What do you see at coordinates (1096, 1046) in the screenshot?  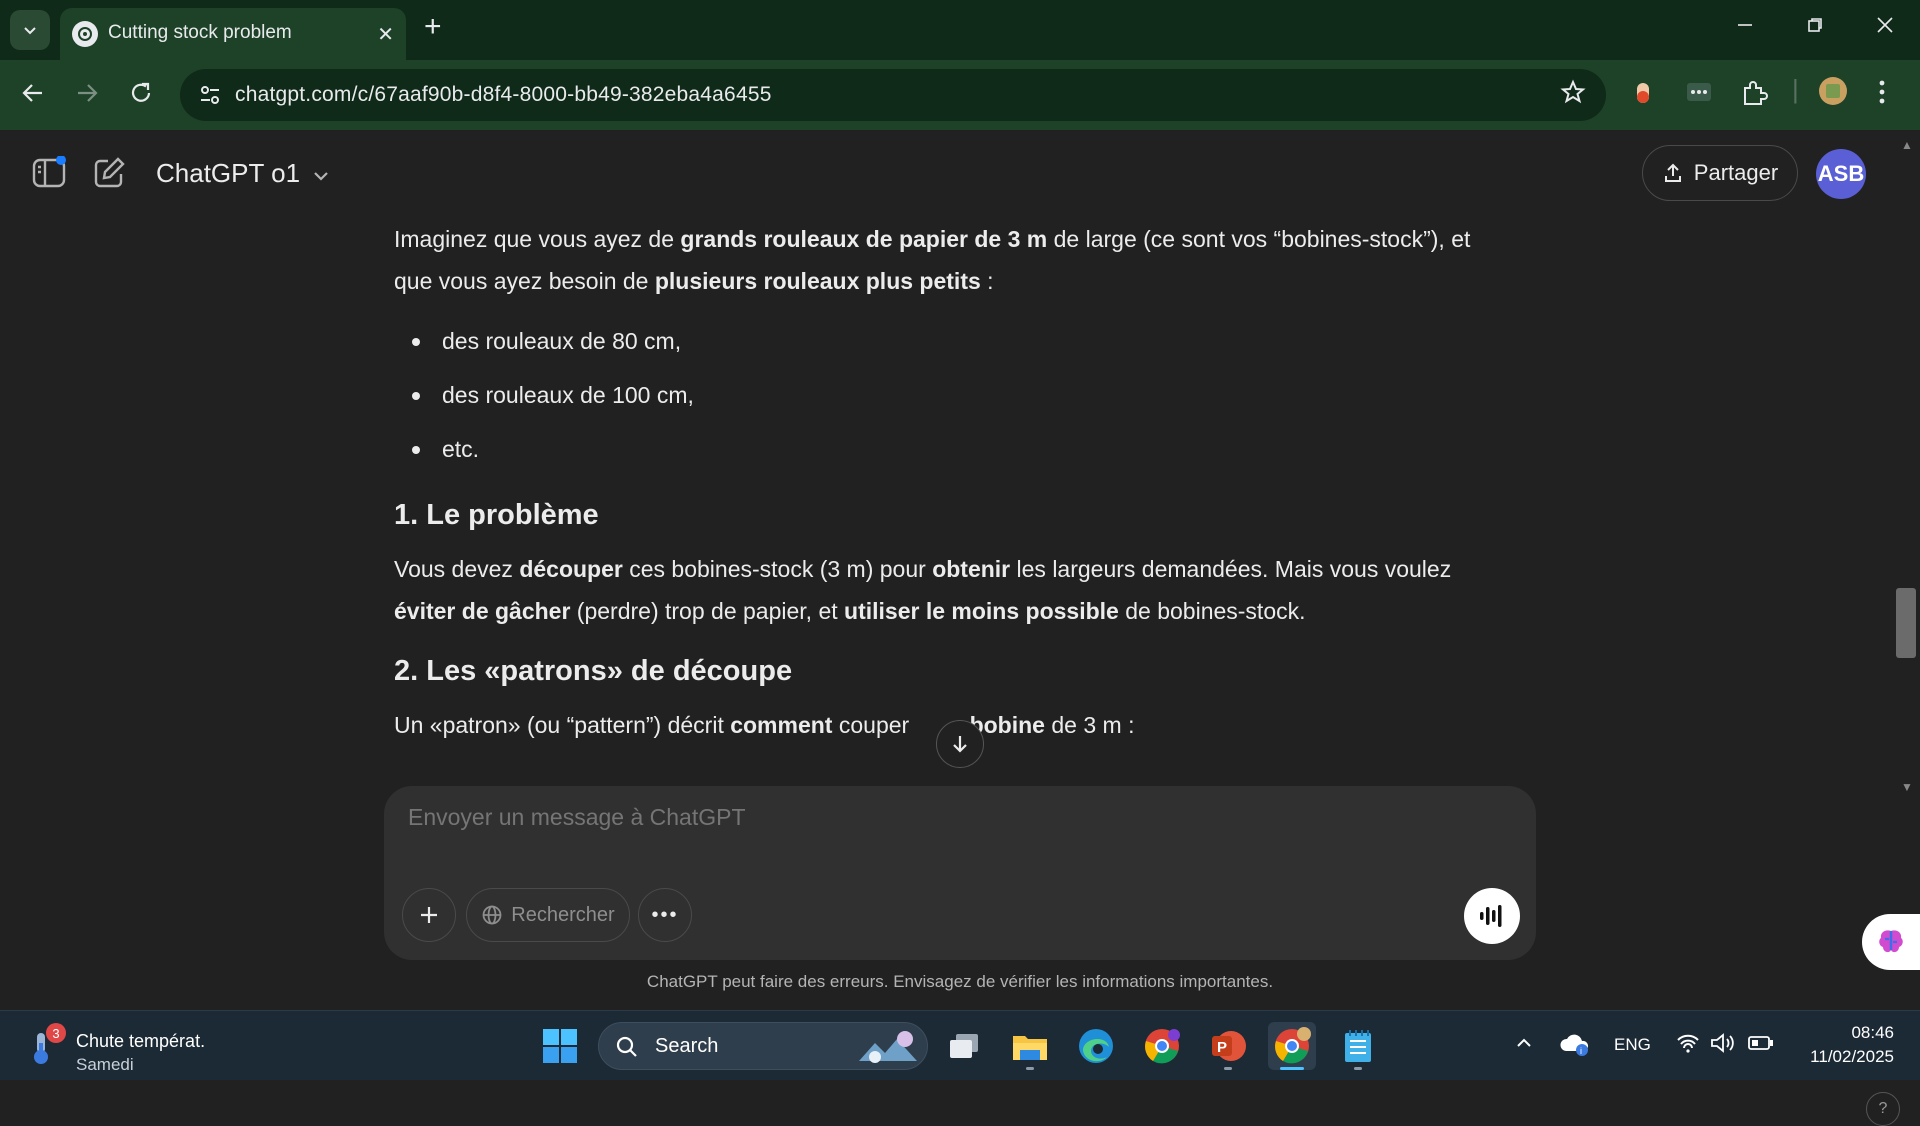 I see `edge-browser-icon` at bounding box center [1096, 1046].